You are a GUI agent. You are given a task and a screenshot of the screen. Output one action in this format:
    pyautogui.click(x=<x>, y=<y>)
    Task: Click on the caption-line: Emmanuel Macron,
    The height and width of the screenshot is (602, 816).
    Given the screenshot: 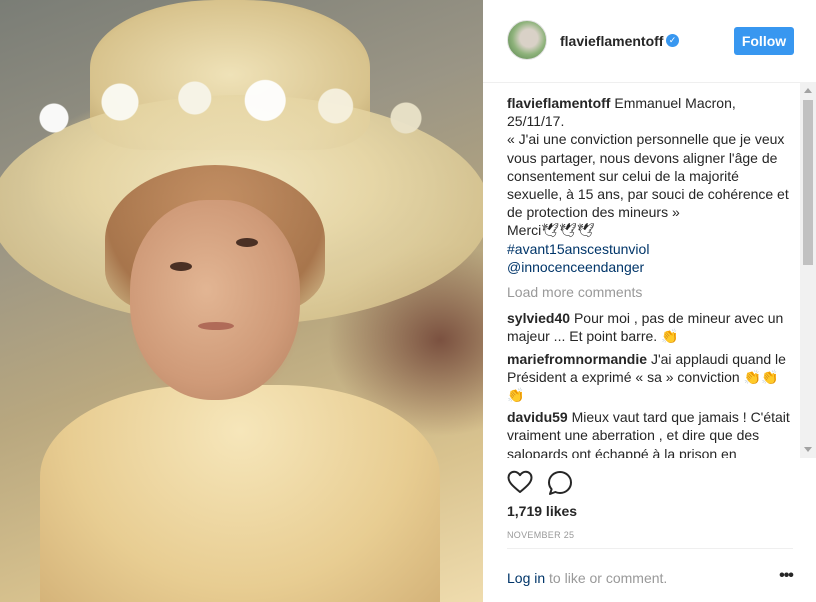 What is the action you would take?
    pyautogui.click(x=675, y=103)
    